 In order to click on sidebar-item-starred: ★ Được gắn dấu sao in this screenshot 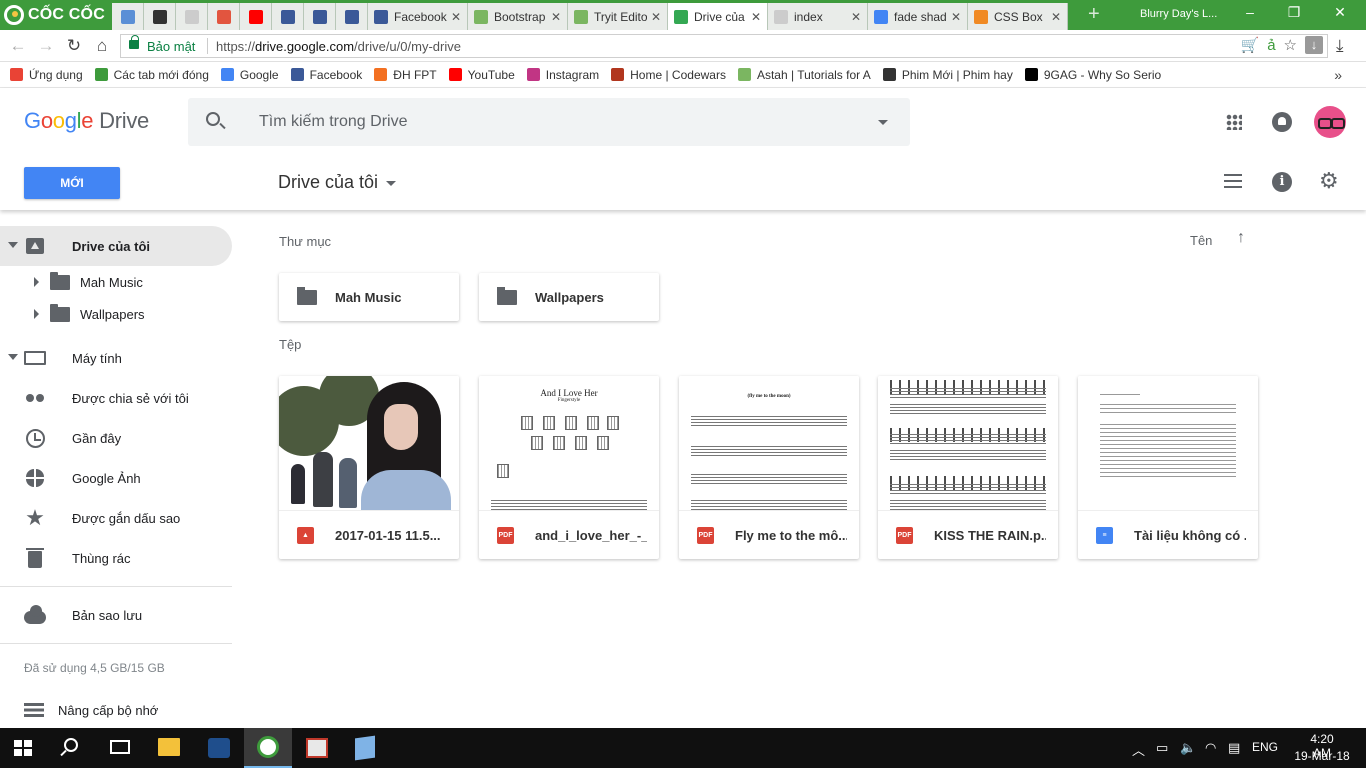, I will do `click(116, 518)`.